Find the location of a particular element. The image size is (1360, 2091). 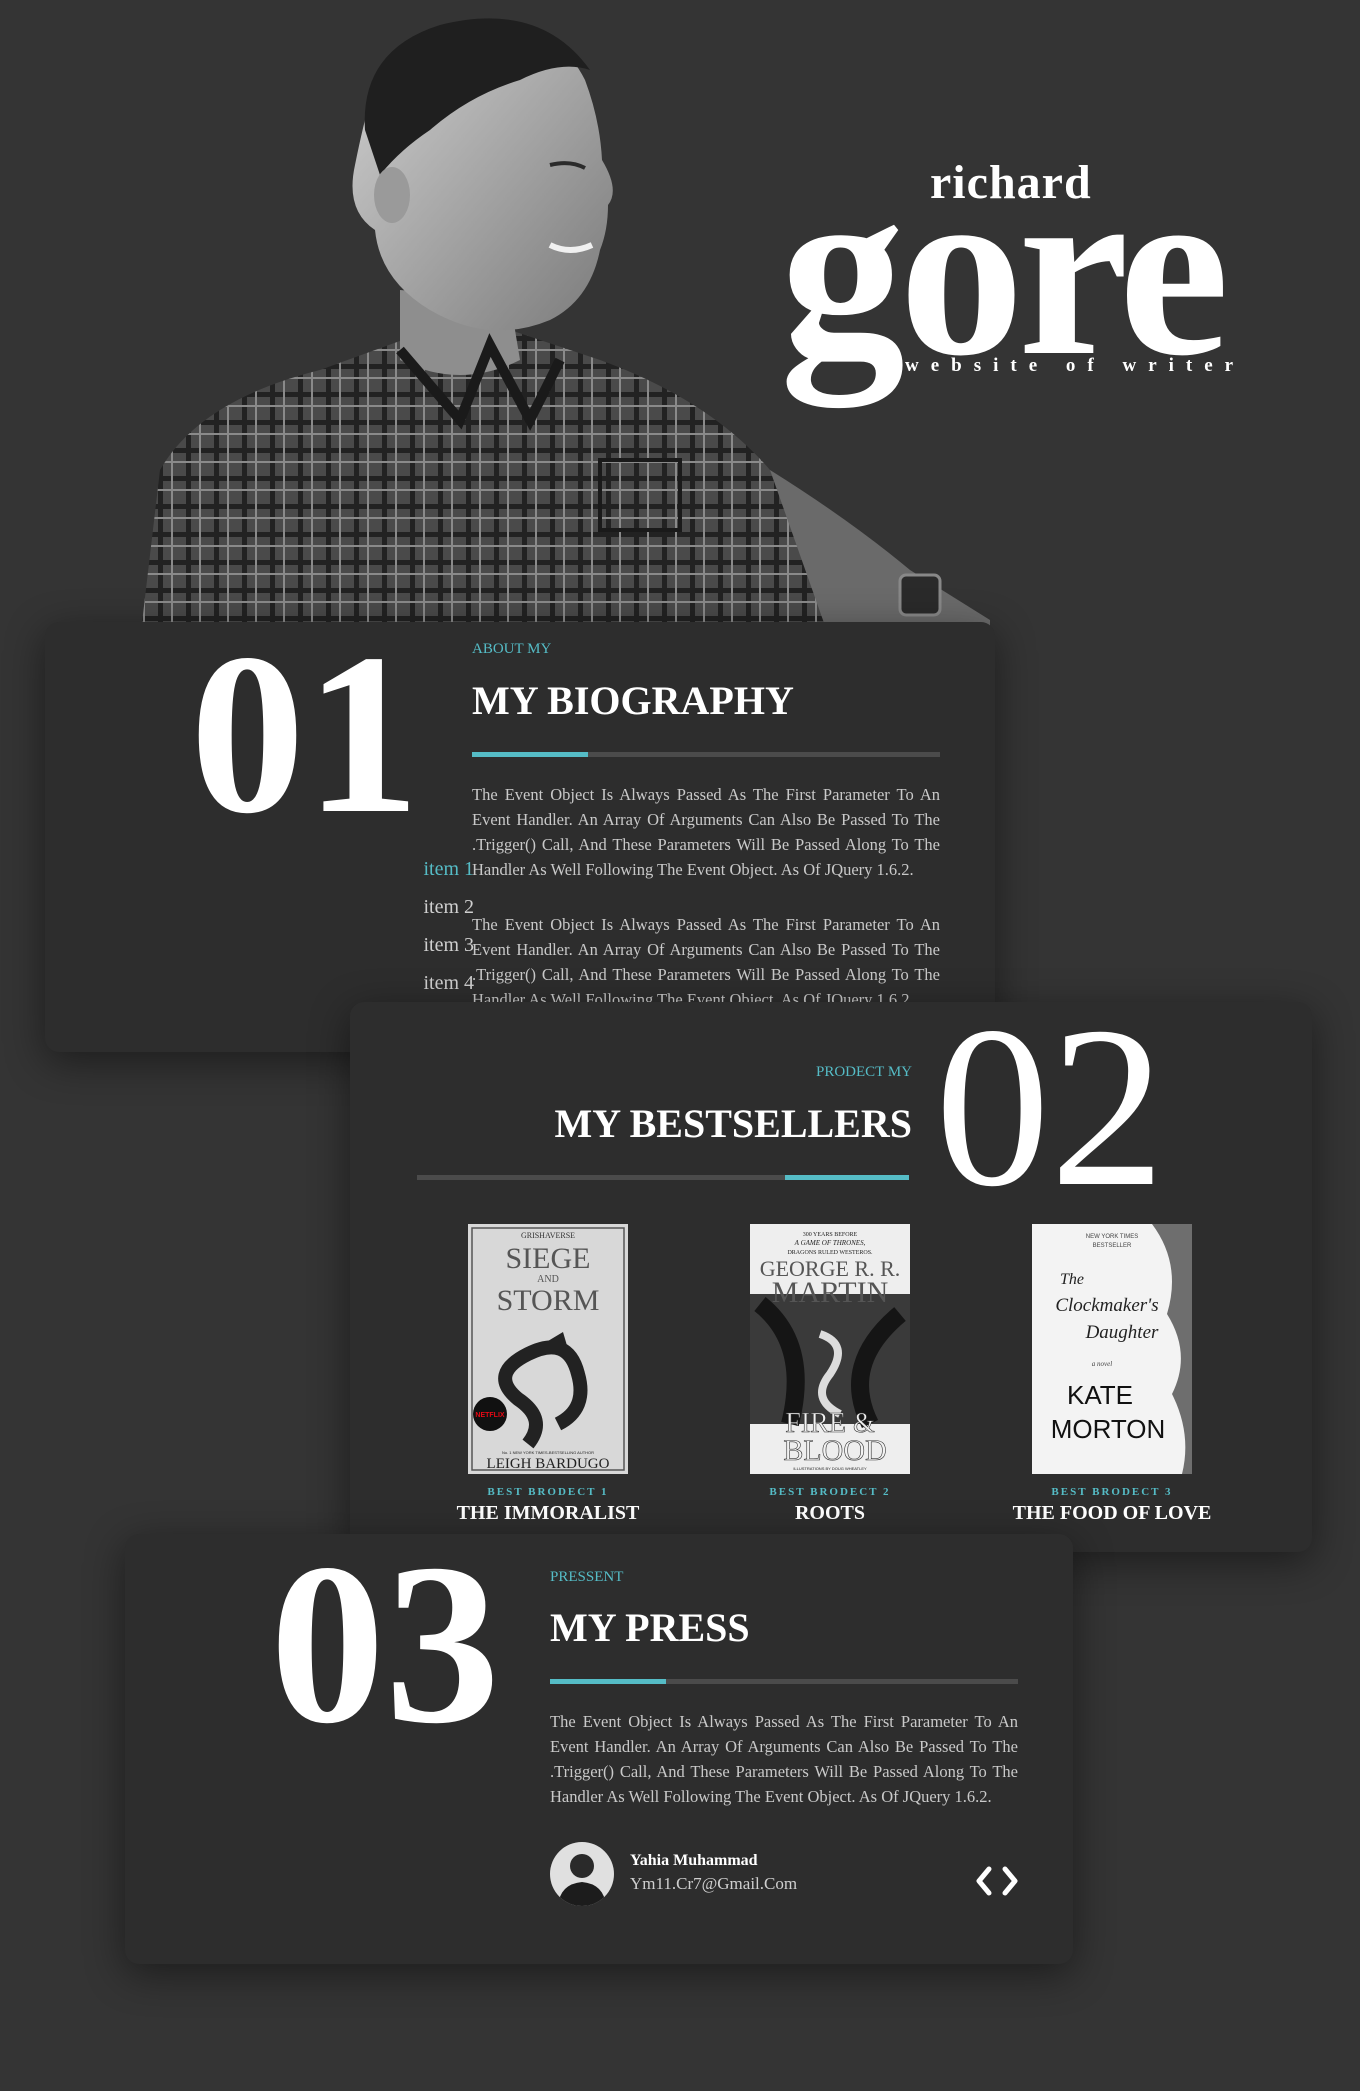

book-1-series: GRISHAVERSE is located at coordinates (548, 1235).